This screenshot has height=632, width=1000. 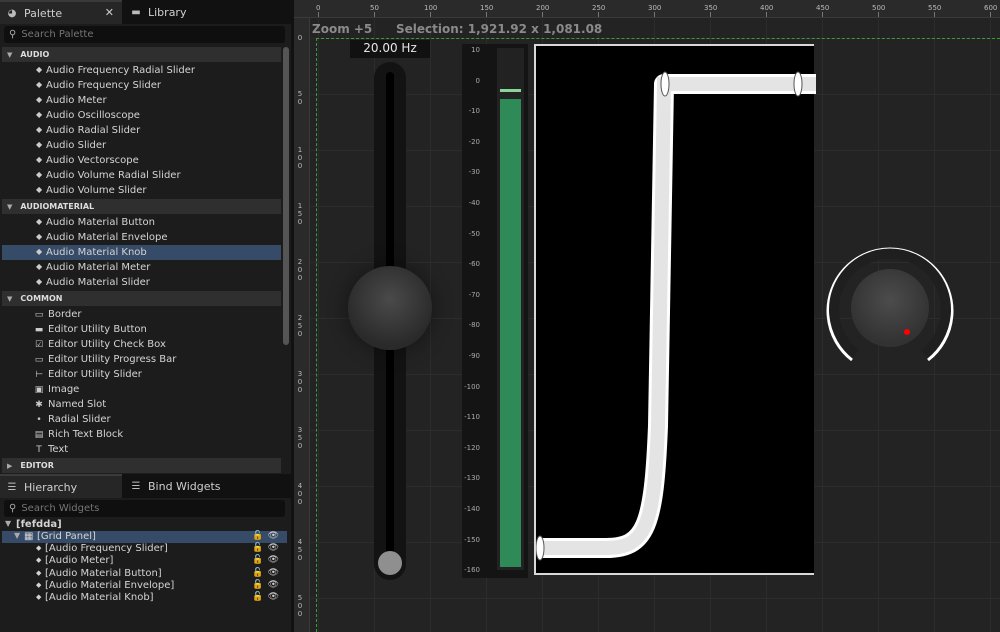 I want to click on palette-item: ◆ Audio Frequency Slider, so click(x=141, y=85).